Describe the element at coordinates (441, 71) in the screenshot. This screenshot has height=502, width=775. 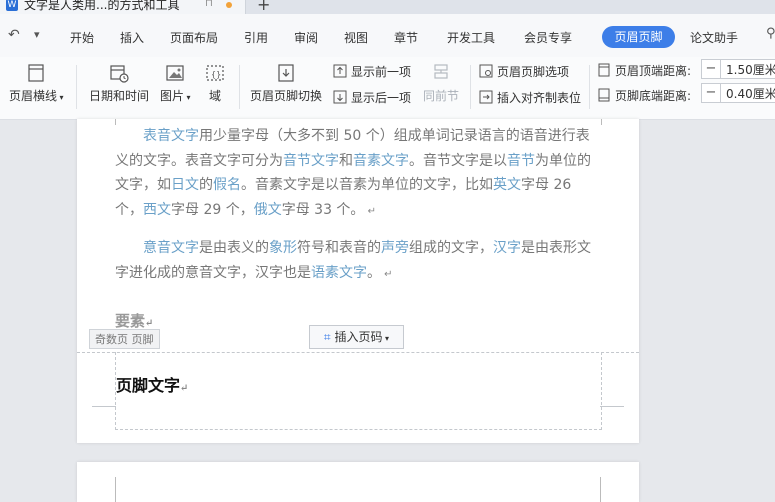
I see `same-as-previous-icon` at that location.